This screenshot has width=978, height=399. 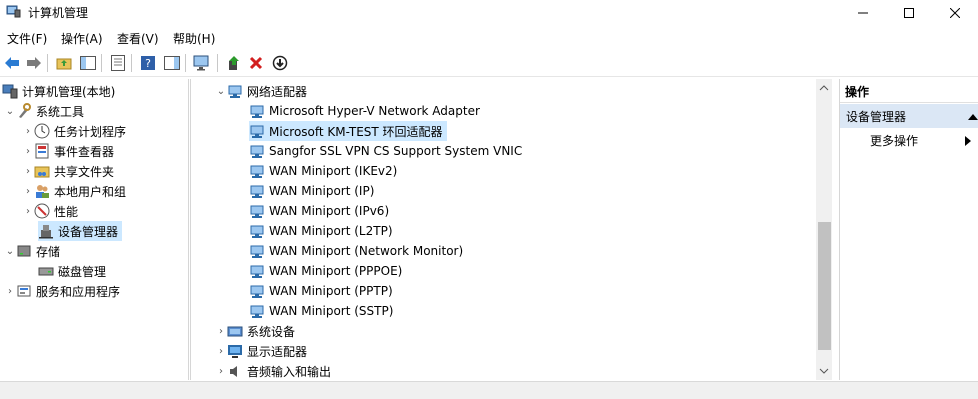 What do you see at coordinates (42, 151) in the screenshot?
I see `event-viewer-icon` at bounding box center [42, 151].